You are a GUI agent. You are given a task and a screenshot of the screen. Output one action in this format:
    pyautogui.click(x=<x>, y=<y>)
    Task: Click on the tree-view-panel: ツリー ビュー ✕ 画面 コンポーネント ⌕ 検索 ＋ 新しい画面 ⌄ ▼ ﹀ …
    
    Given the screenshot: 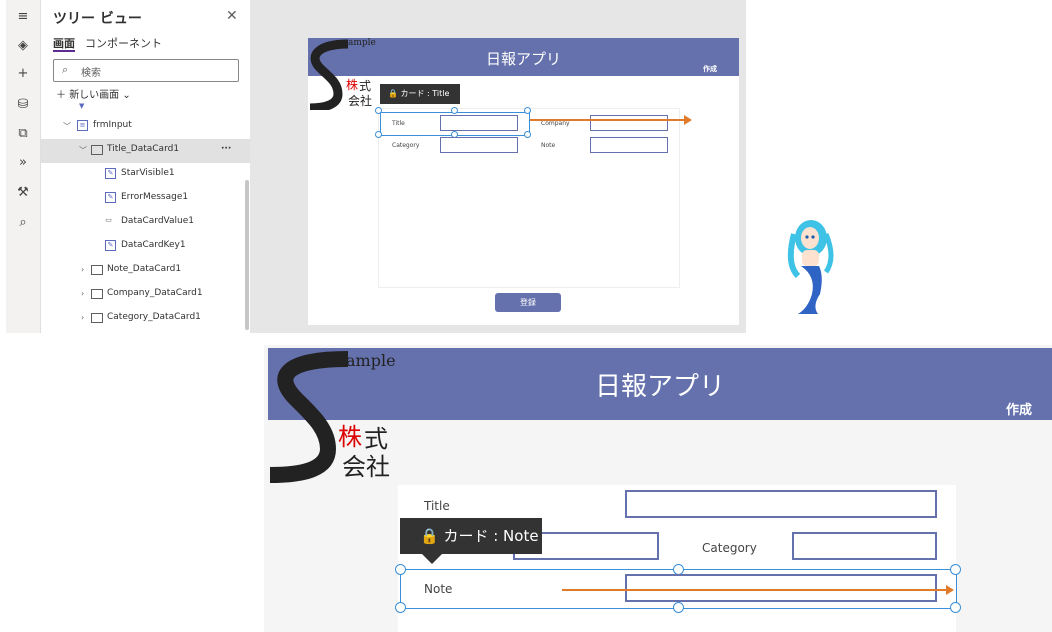 What is the action you would take?
    pyautogui.click(x=145, y=166)
    